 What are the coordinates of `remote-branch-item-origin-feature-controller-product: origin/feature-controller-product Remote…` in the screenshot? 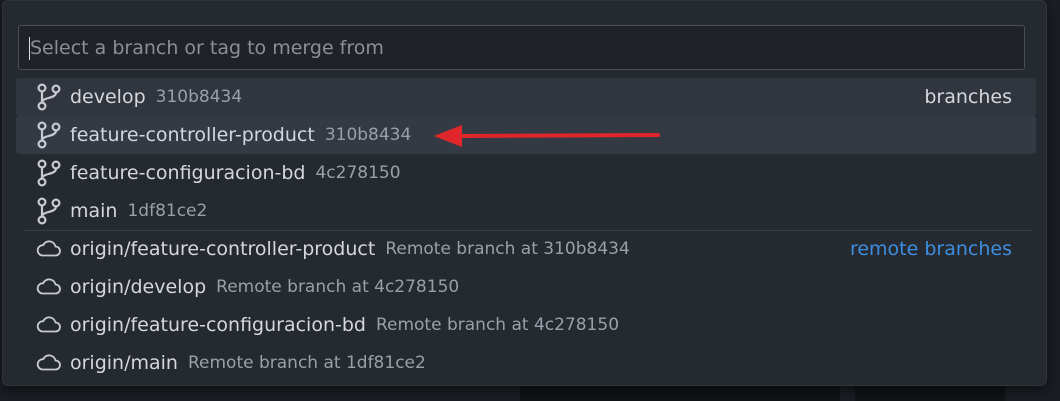 It's located at (526, 249).